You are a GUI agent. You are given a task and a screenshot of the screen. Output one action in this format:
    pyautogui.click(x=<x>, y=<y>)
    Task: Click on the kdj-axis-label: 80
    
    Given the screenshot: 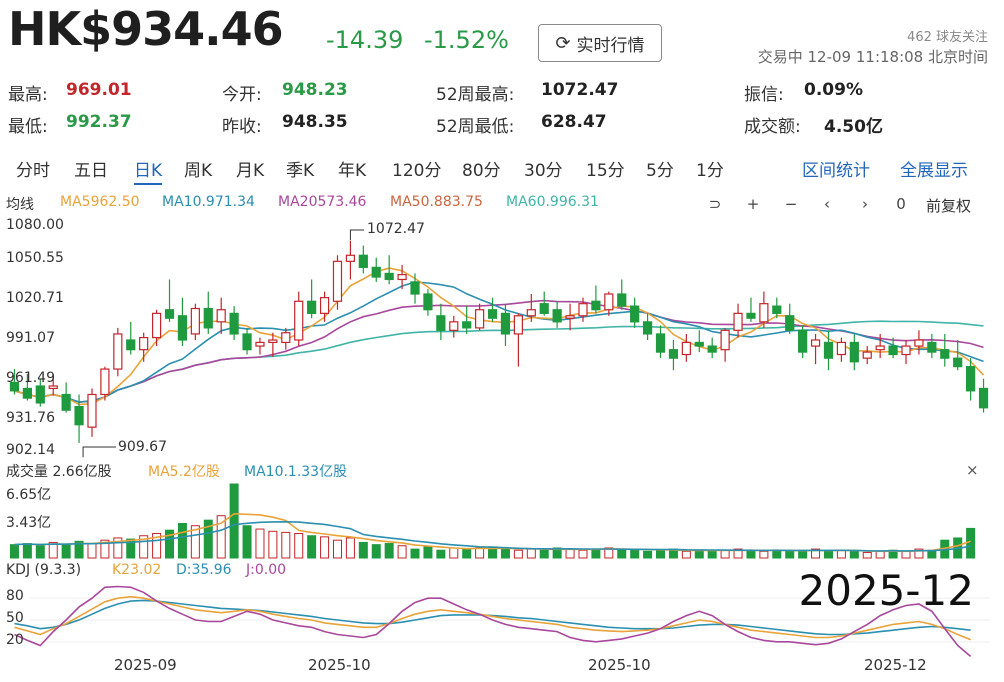 What is the action you would take?
    pyautogui.click(x=15, y=596)
    